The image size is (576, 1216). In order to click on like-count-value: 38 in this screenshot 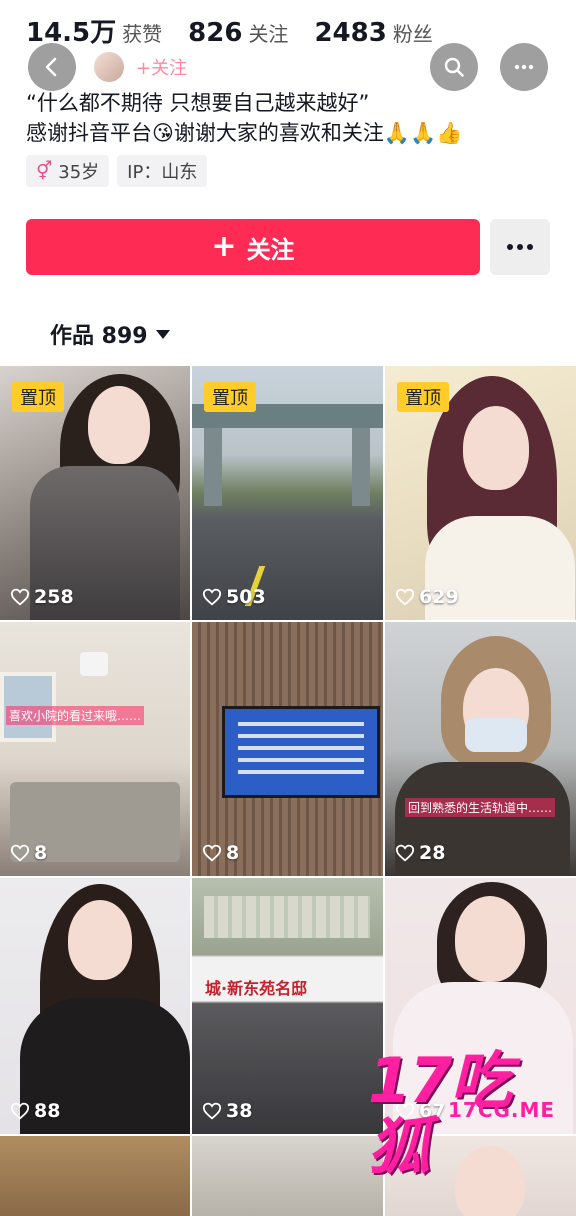, I will do `click(239, 1111)`.